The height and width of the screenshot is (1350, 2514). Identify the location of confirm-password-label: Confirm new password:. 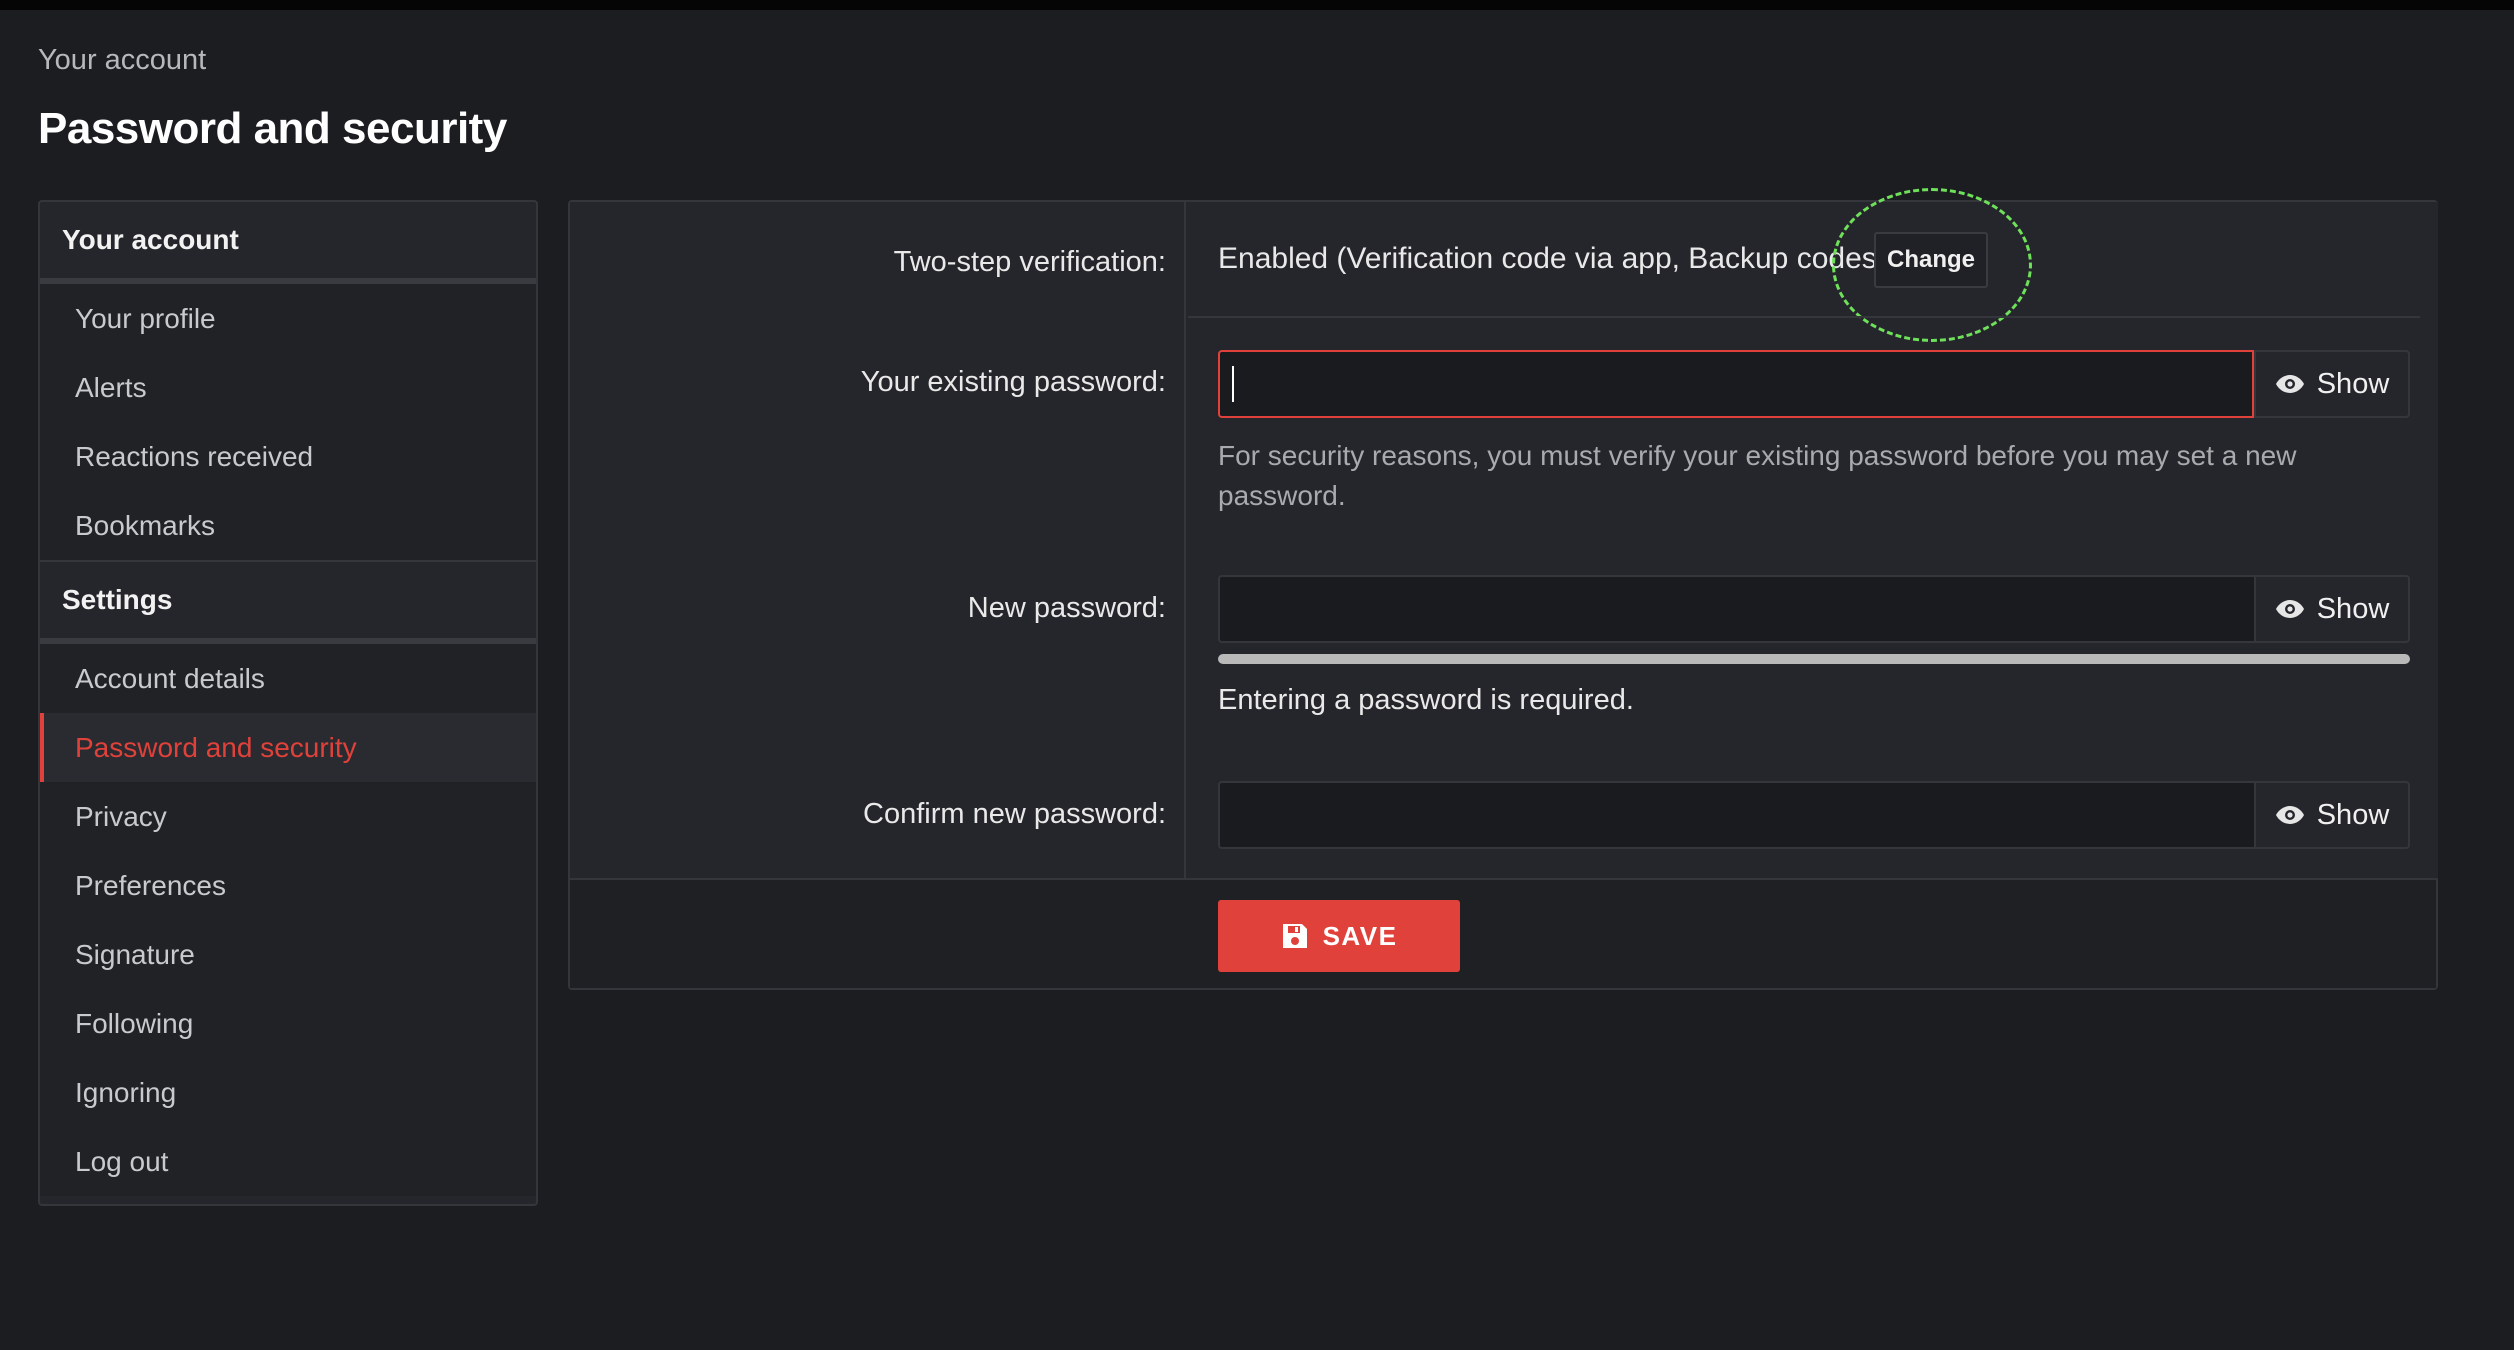
(1014, 814).